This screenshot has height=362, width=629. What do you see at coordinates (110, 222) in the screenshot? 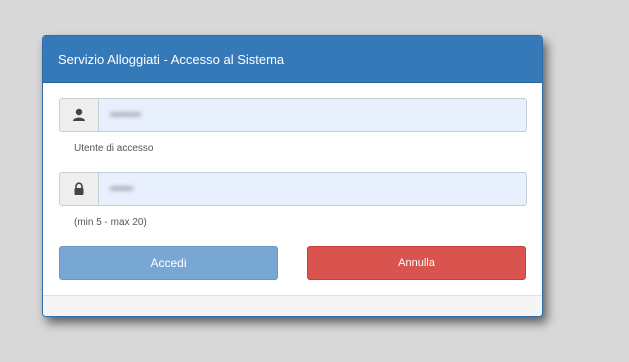
I see `password-help-text: (min 5 - max 20)` at bounding box center [110, 222].